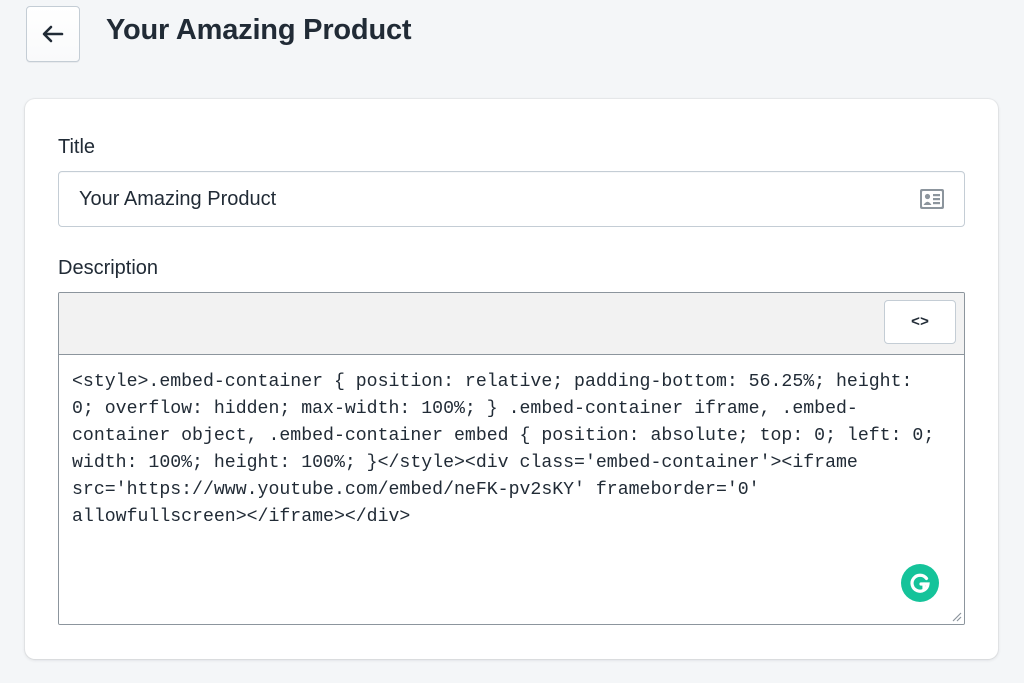 The width and height of the screenshot is (1024, 683). I want to click on resize-handle-icon, so click(956, 616).